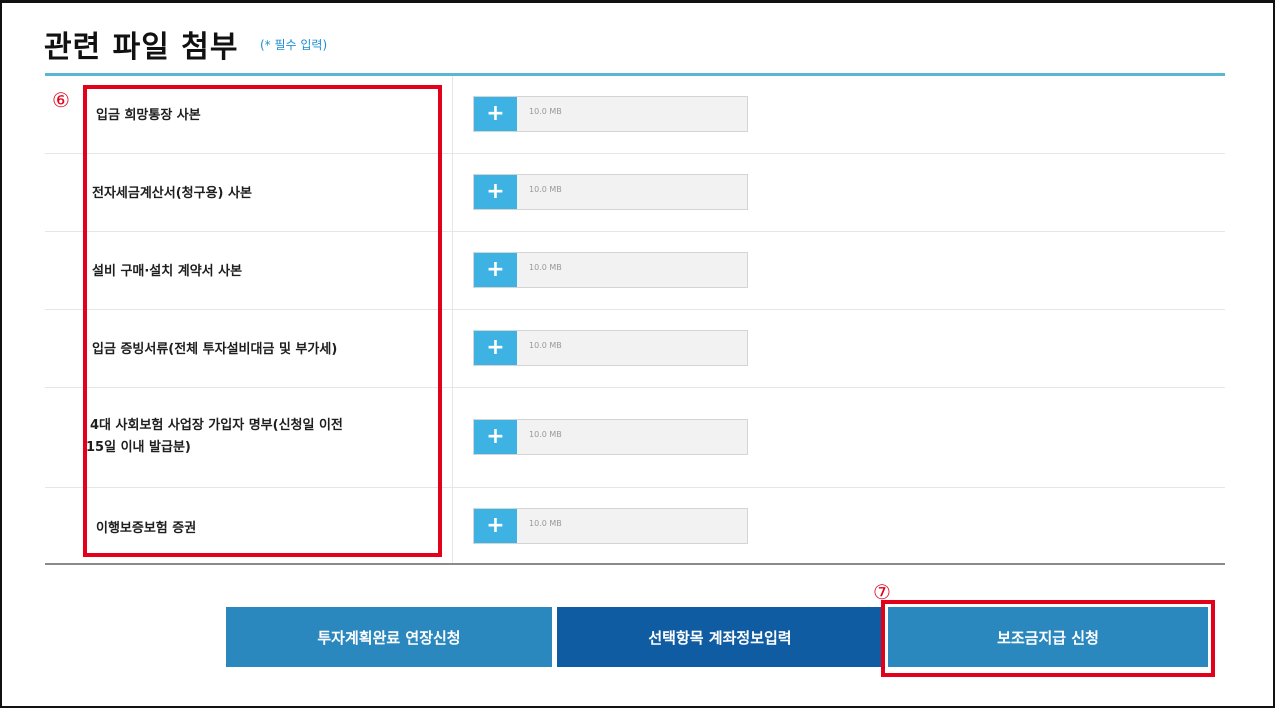 The height and width of the screenshot is (708, 1275). What do you see at coordinates (610, 270) in the screenshot?
I see `file-upload-contract: + 10.0 MB` at bounding box center [610, 270].